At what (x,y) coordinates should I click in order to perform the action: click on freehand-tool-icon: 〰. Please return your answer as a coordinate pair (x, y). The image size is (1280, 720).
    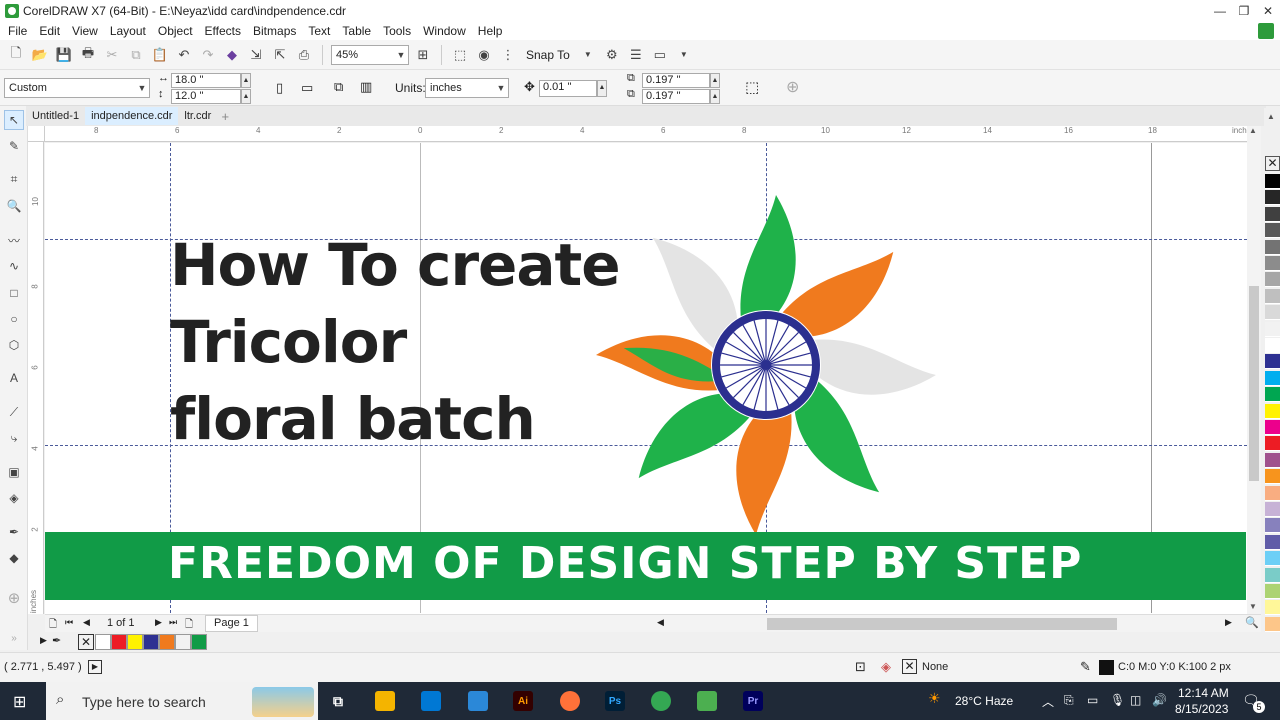
    Looking at the image, I should click on (14, 240).